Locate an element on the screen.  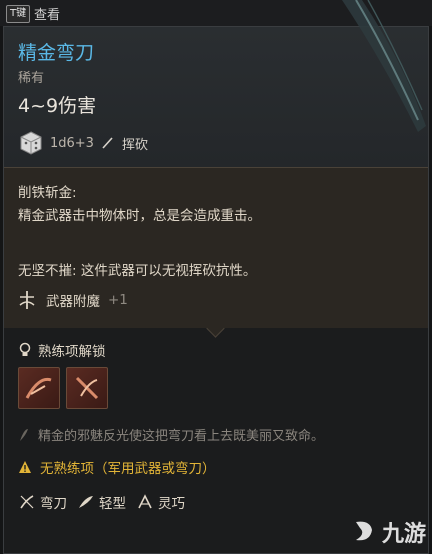
watermark-text: 九游 is located at coordinates (403, 534).